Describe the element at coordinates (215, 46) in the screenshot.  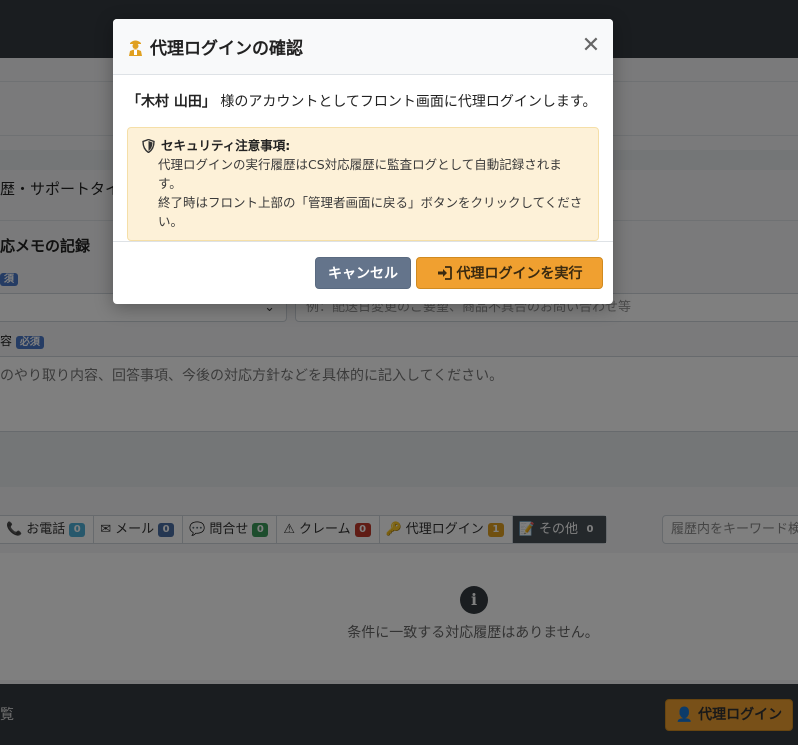
I see `modal-title: 代理ログインの確認` at that location.